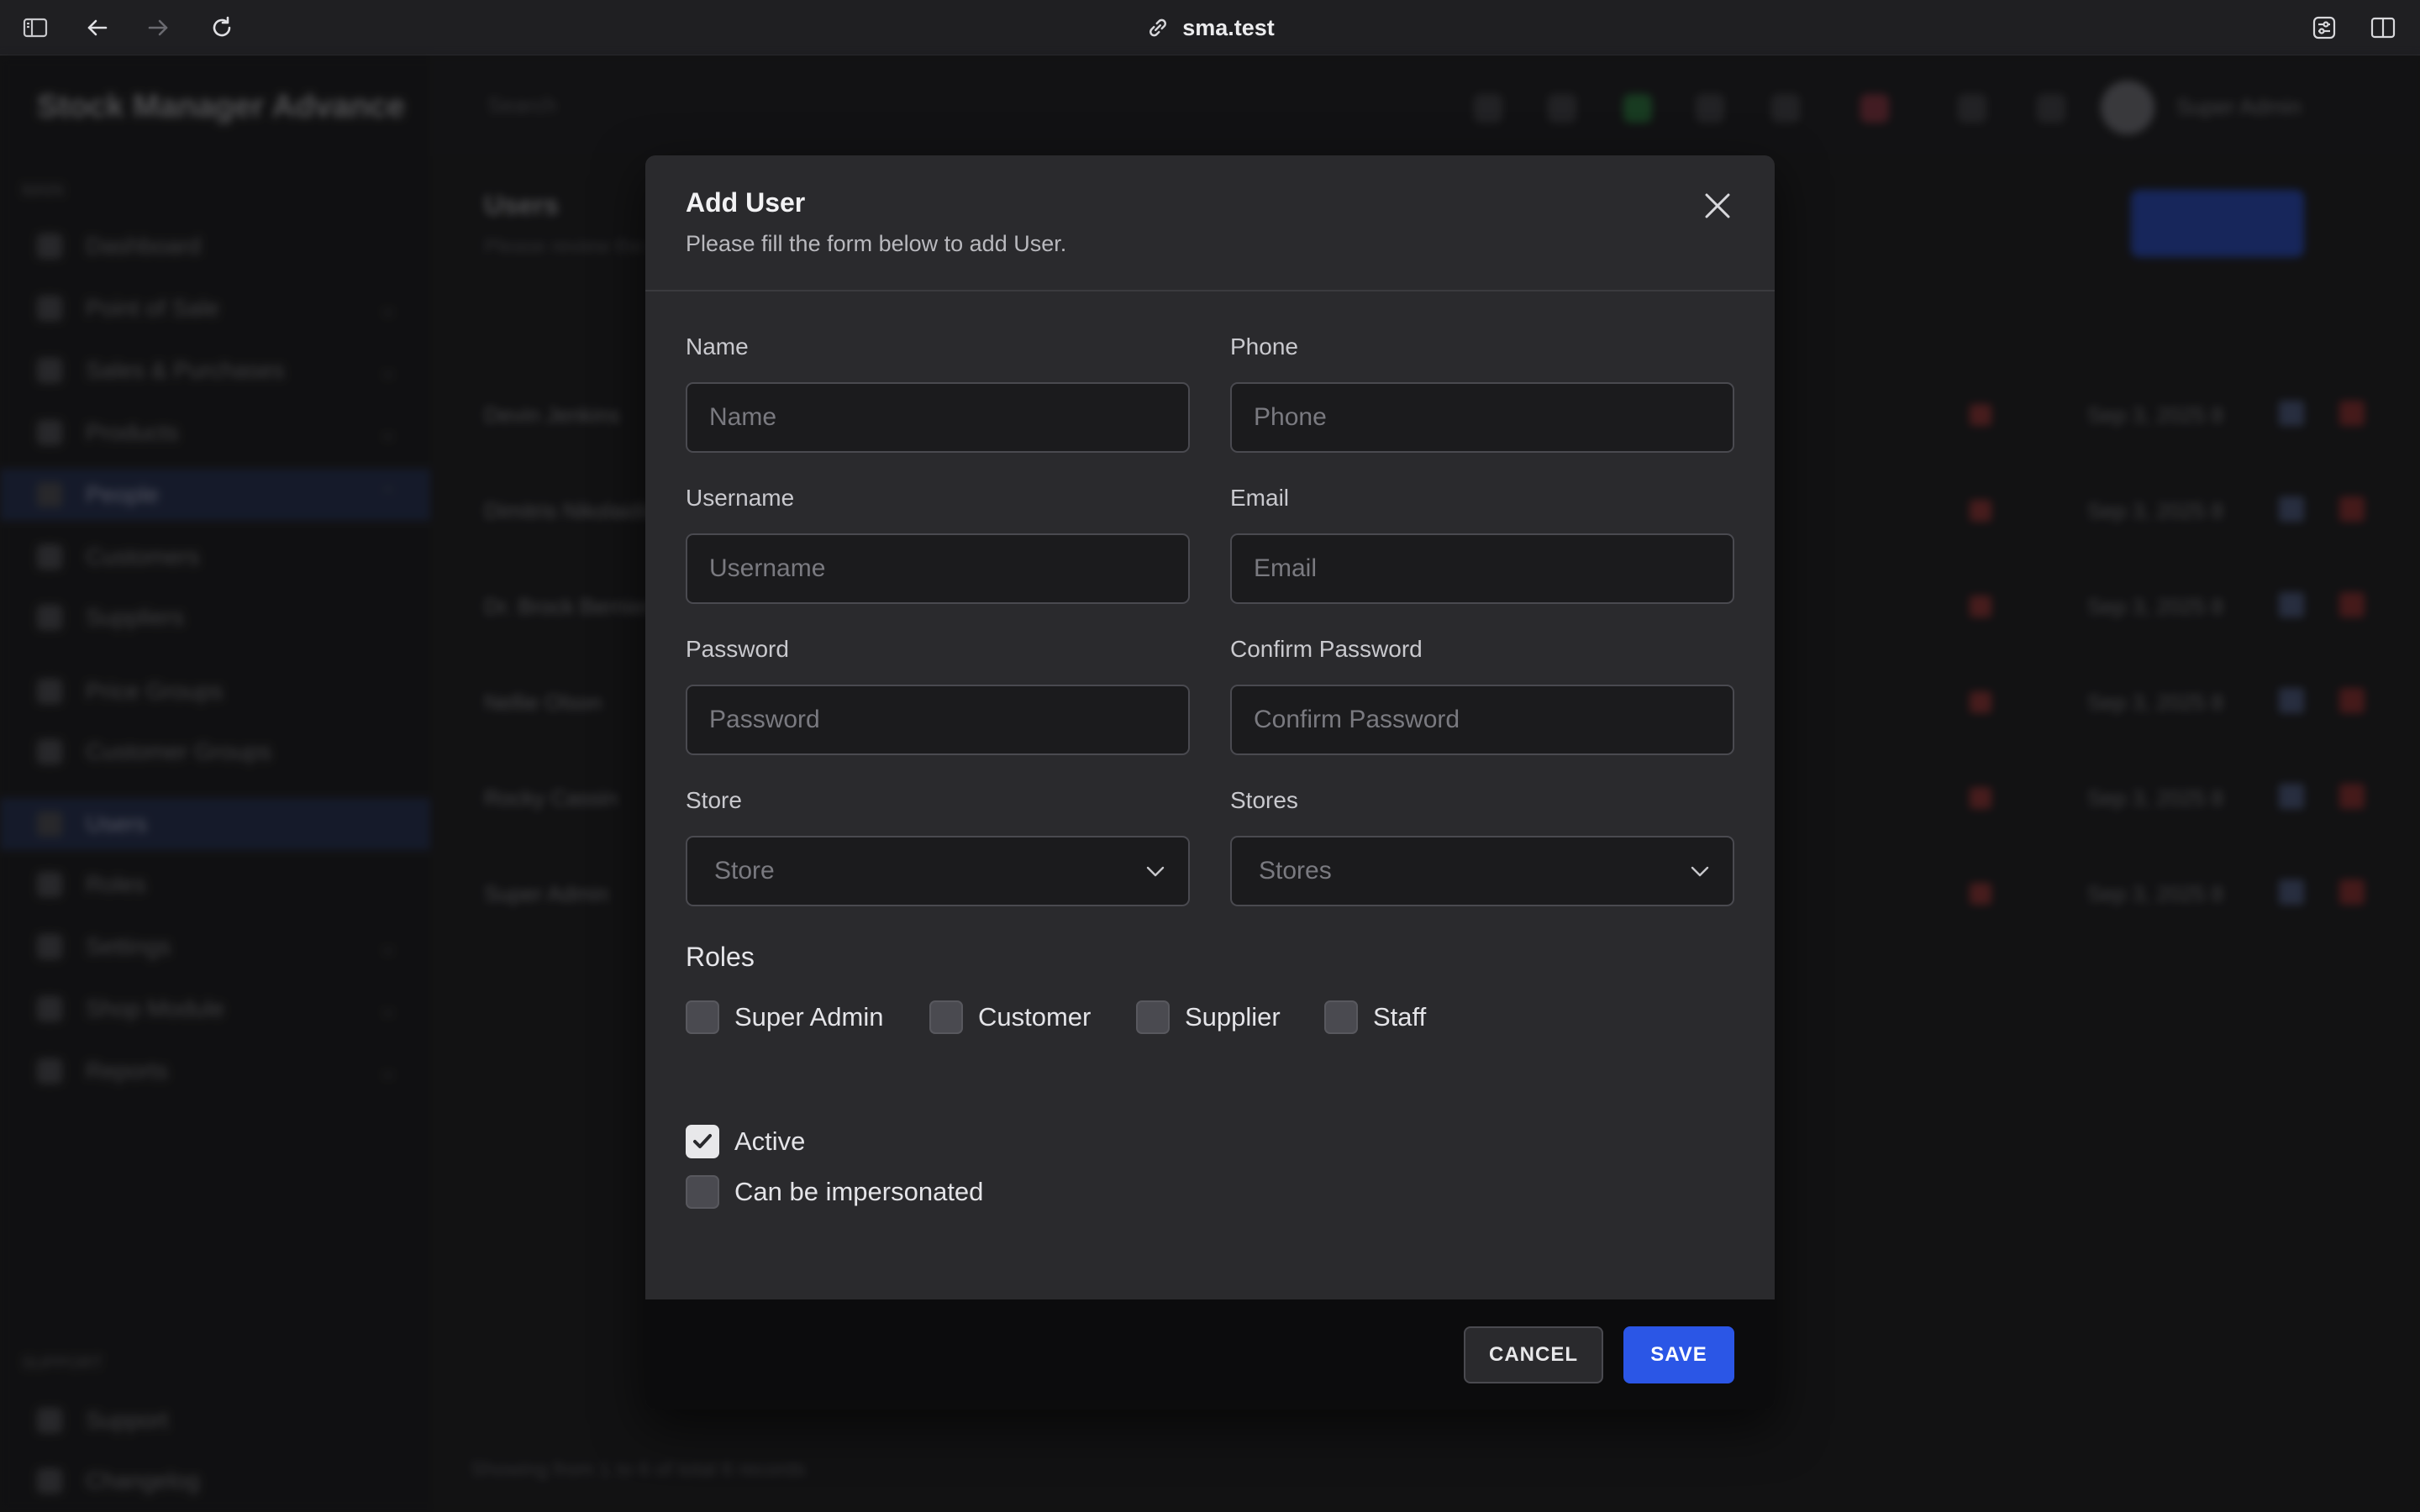 The image size is (2420, 1512). Describe the element at coordinates (718, 346) in the screenshot. I see `name-label: Name` at that location.